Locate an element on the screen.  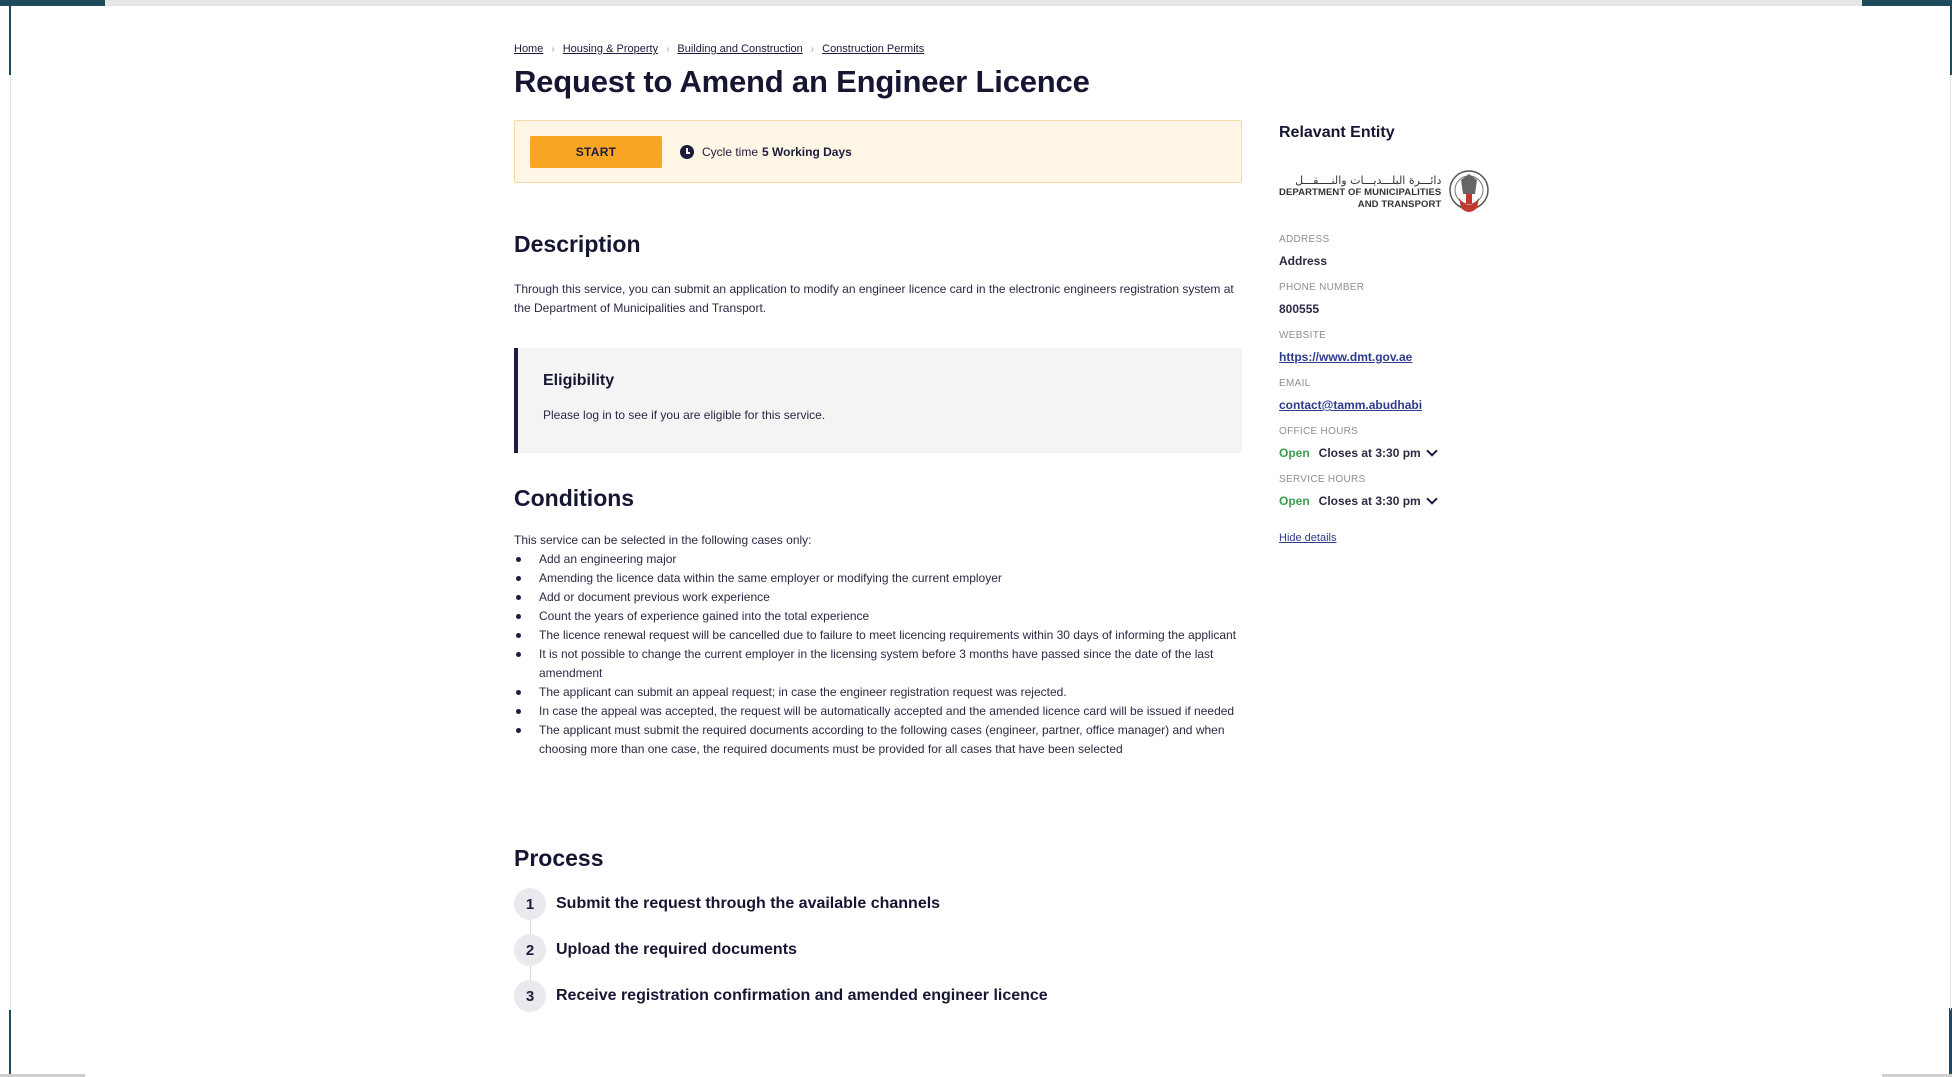
start-button: START is located at coordinates (596, 151).